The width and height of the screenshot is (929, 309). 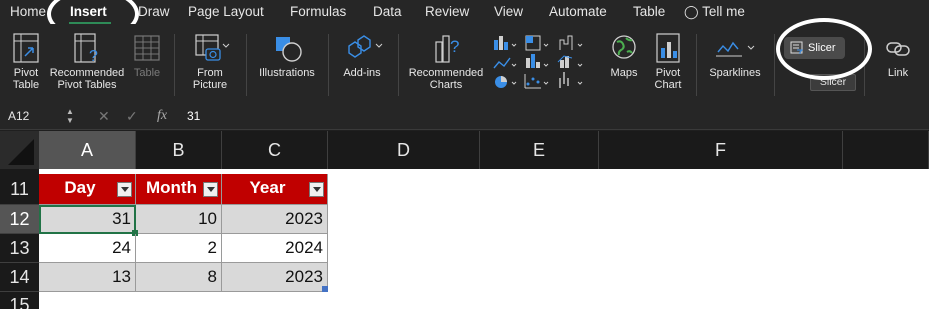 I want to click on highlight-circle-slicer, so click(x=824, y=49).